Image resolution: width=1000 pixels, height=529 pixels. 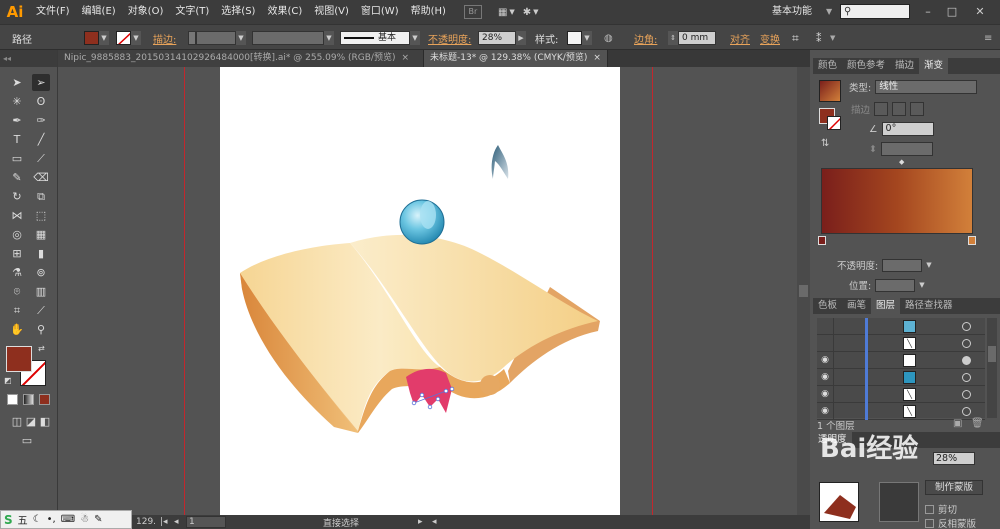 What do you see at coordinates (12, 399) in the screenshot?
I see `color-mode-icon` at bounding box center [12, 399].